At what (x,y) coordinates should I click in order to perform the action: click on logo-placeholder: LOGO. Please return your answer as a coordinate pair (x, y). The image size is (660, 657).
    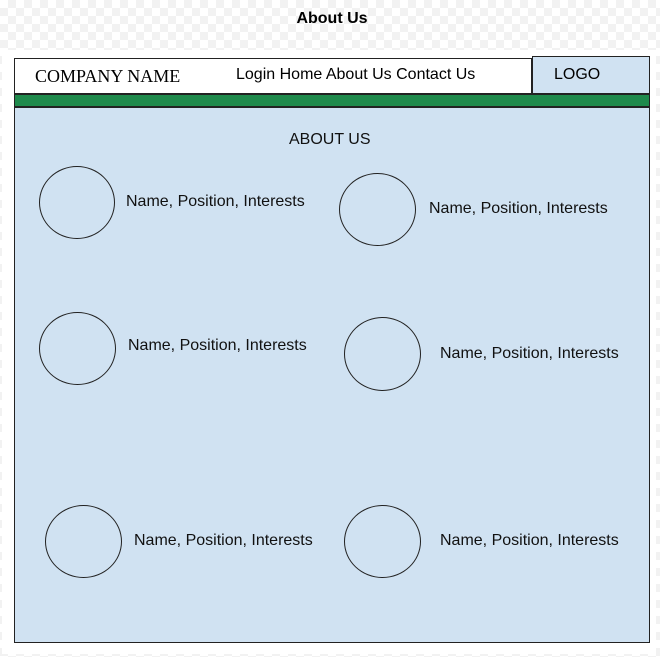
    Looking at the image, I should click on (591, 75).